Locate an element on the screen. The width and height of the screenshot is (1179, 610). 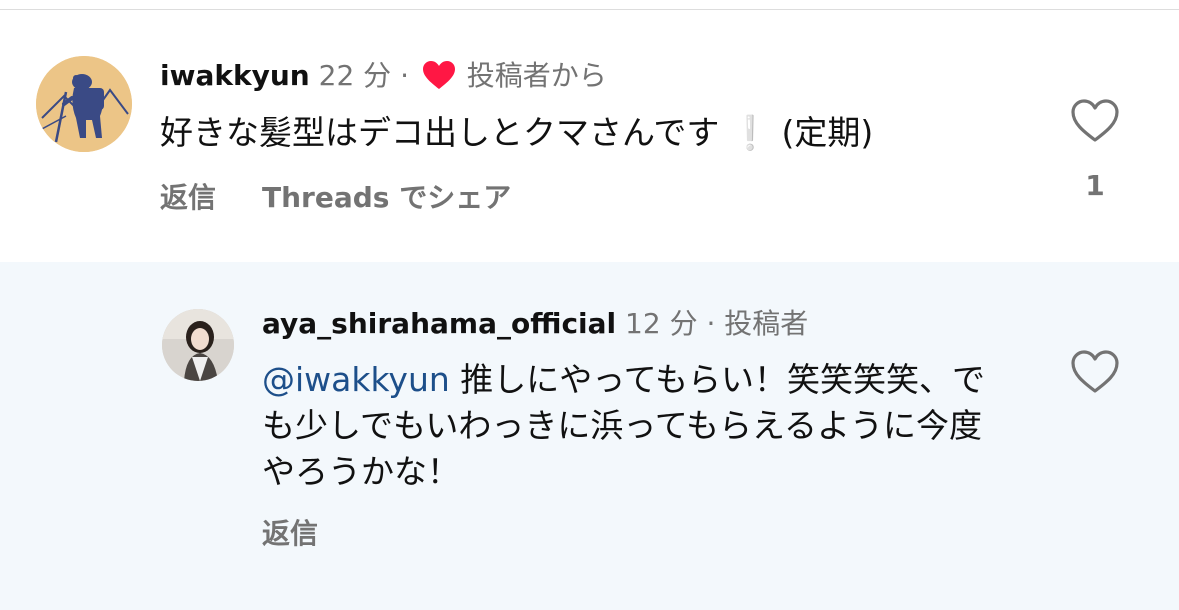
comment-meta: iwakkyun 22 分 · 投稿者から is located at coordinates (383, 76).